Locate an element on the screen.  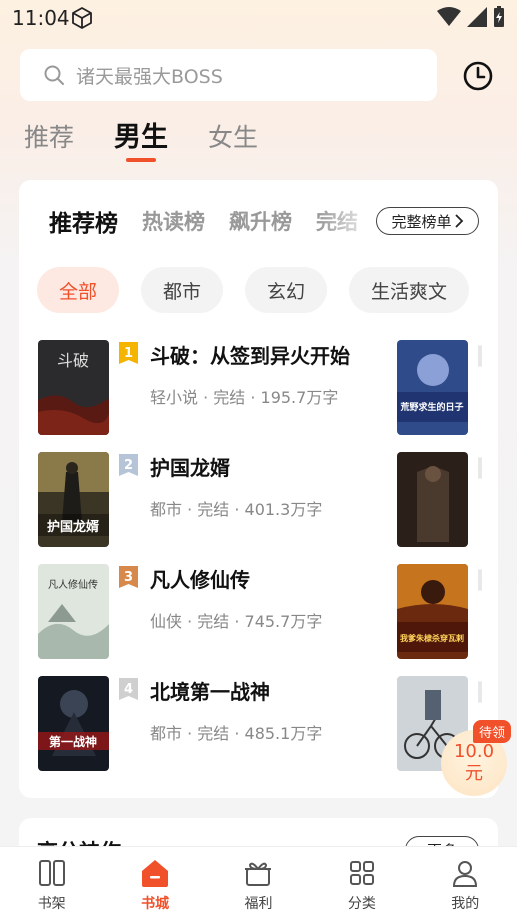
svg-text: 护国龙婿 is located at coordinates (73, 527).